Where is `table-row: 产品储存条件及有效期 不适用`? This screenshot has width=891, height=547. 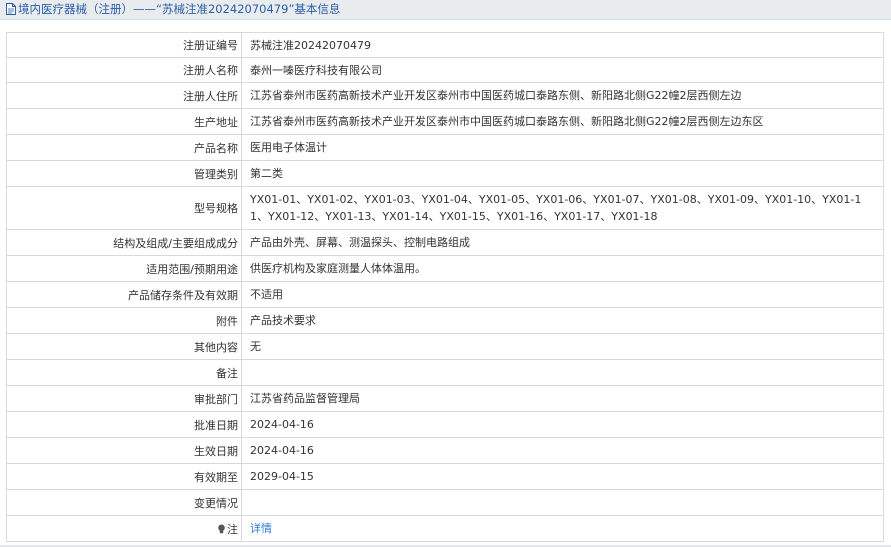
table-row: 产品储存条件及有效期 不适用 is located at coordinates (445, 295).